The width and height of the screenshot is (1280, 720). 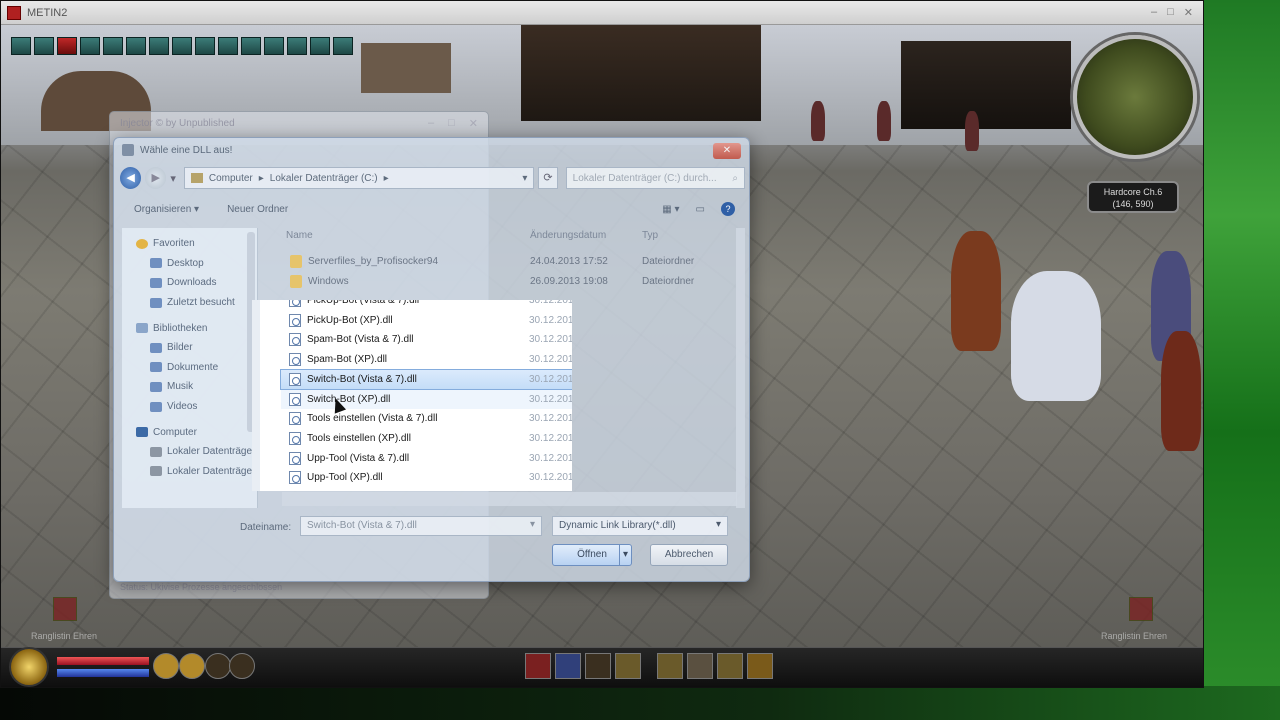 I want to click on filename-input: Switch-Bot (Vista & 7).dll ▾, so click(x=421, y=526).